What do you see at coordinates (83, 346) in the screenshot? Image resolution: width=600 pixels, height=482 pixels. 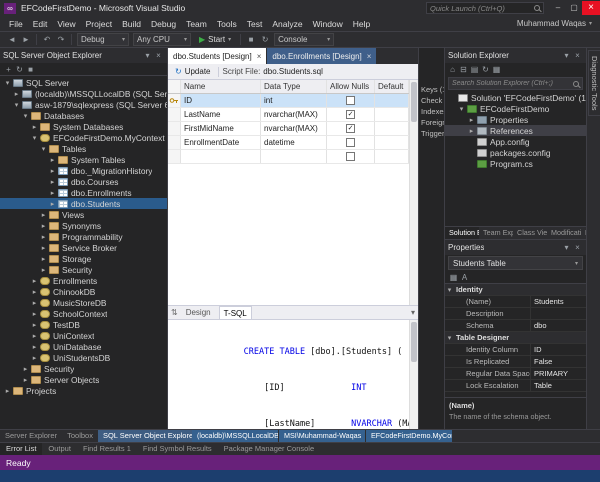 I see `tree-item: ▸ UniDatabase` at bounding box center [83, 346].